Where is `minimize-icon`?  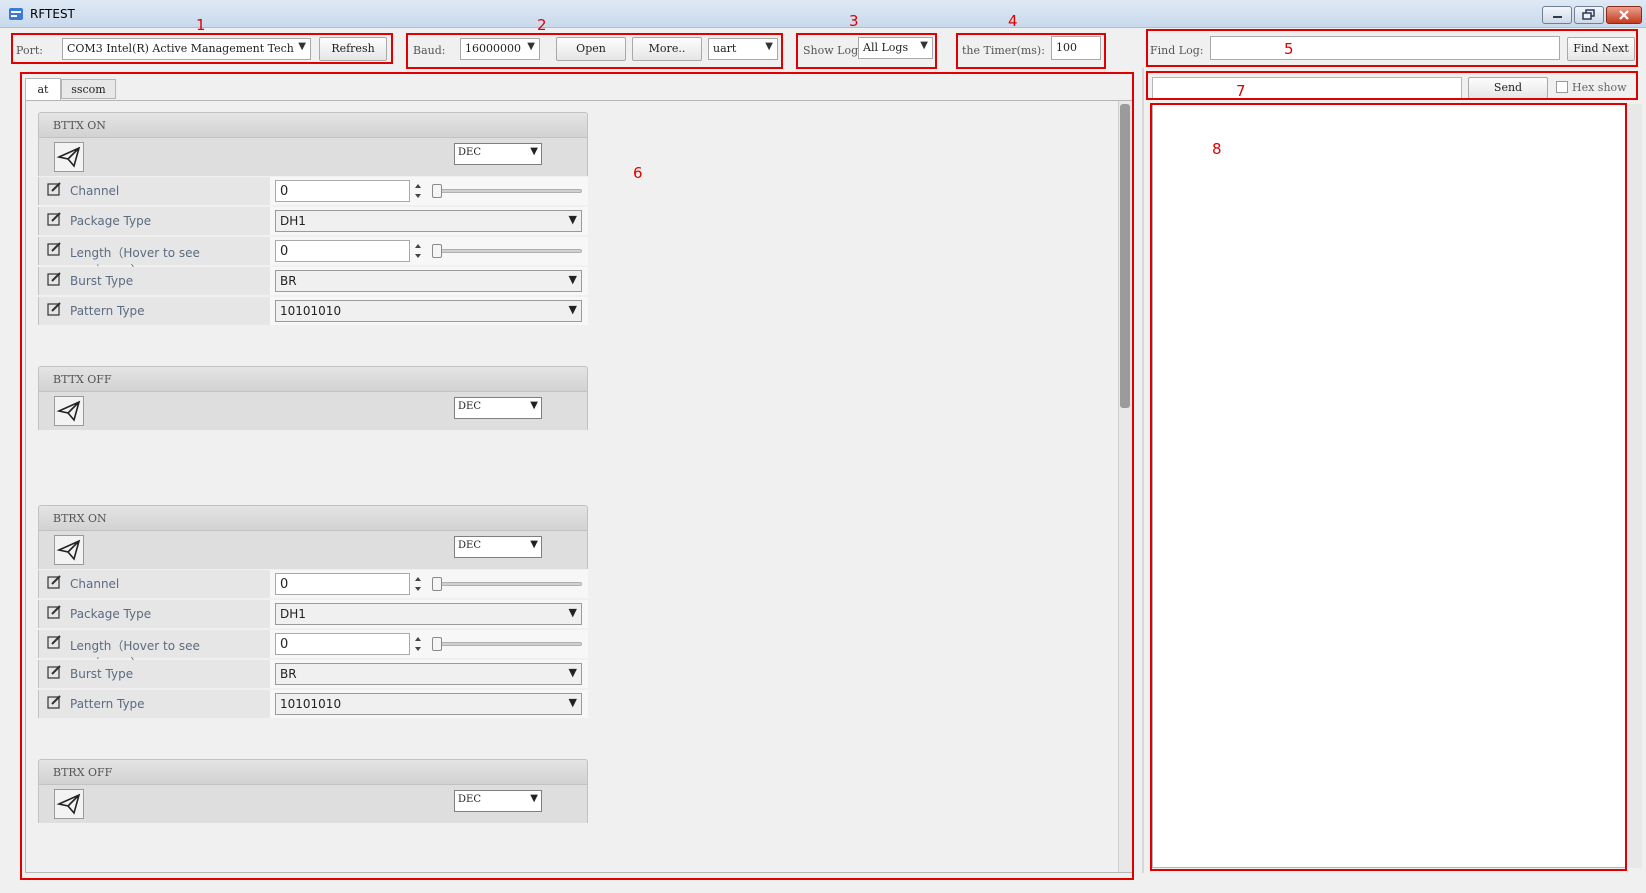 minimize-icon is located at coordinates (1557, 17).